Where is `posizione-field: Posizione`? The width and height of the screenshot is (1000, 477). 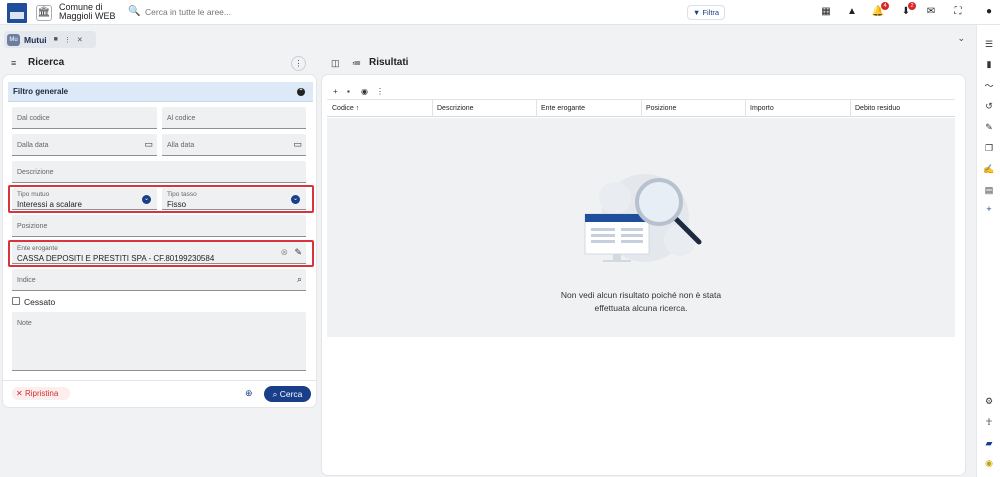 posizione-field: Posizione is located at coordinates (159, 226).